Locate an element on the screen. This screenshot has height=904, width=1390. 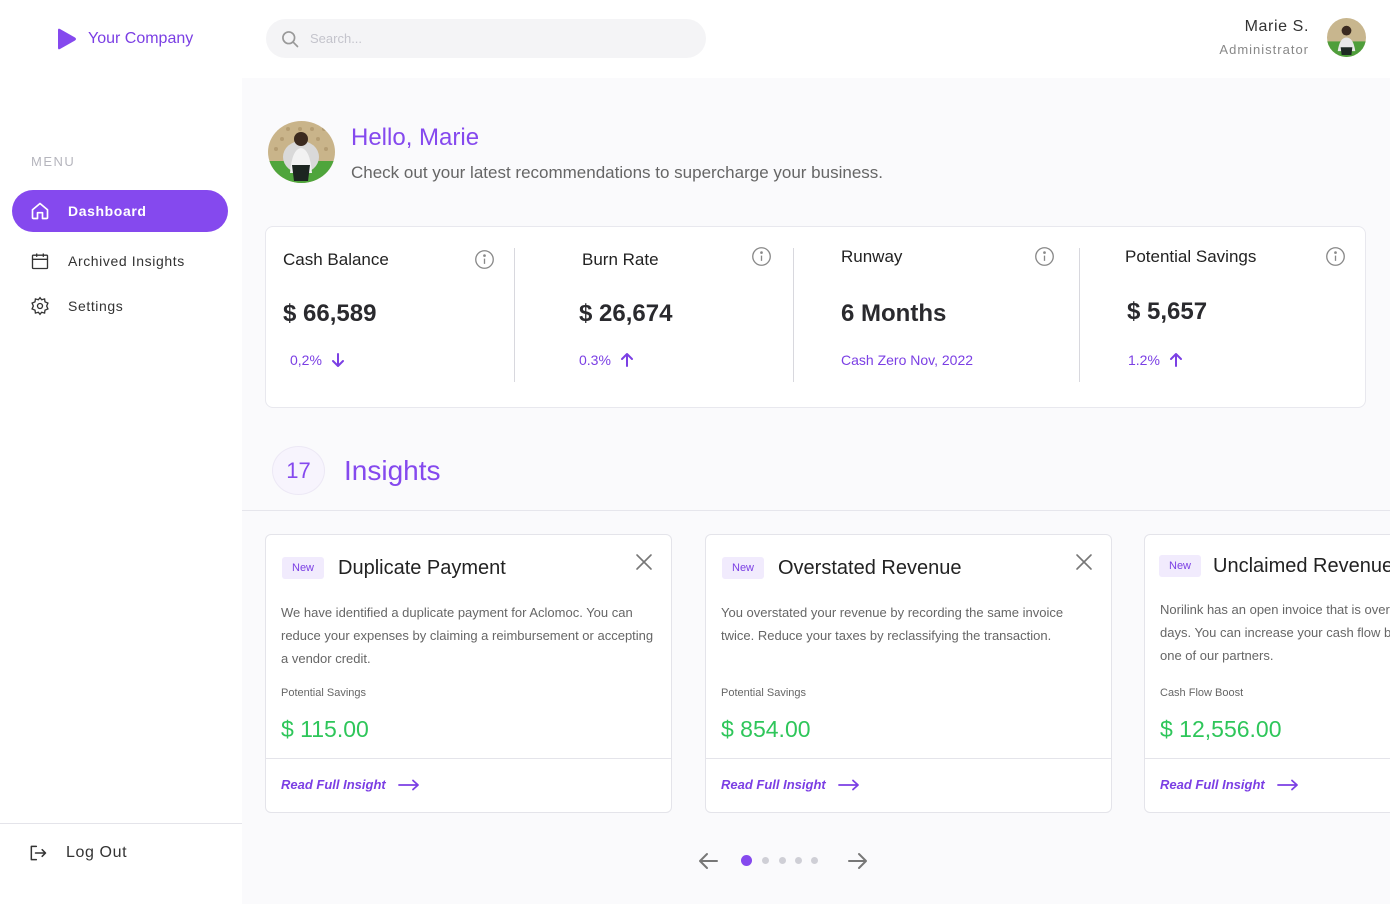
avatar is located at coordinates (1346, 37).